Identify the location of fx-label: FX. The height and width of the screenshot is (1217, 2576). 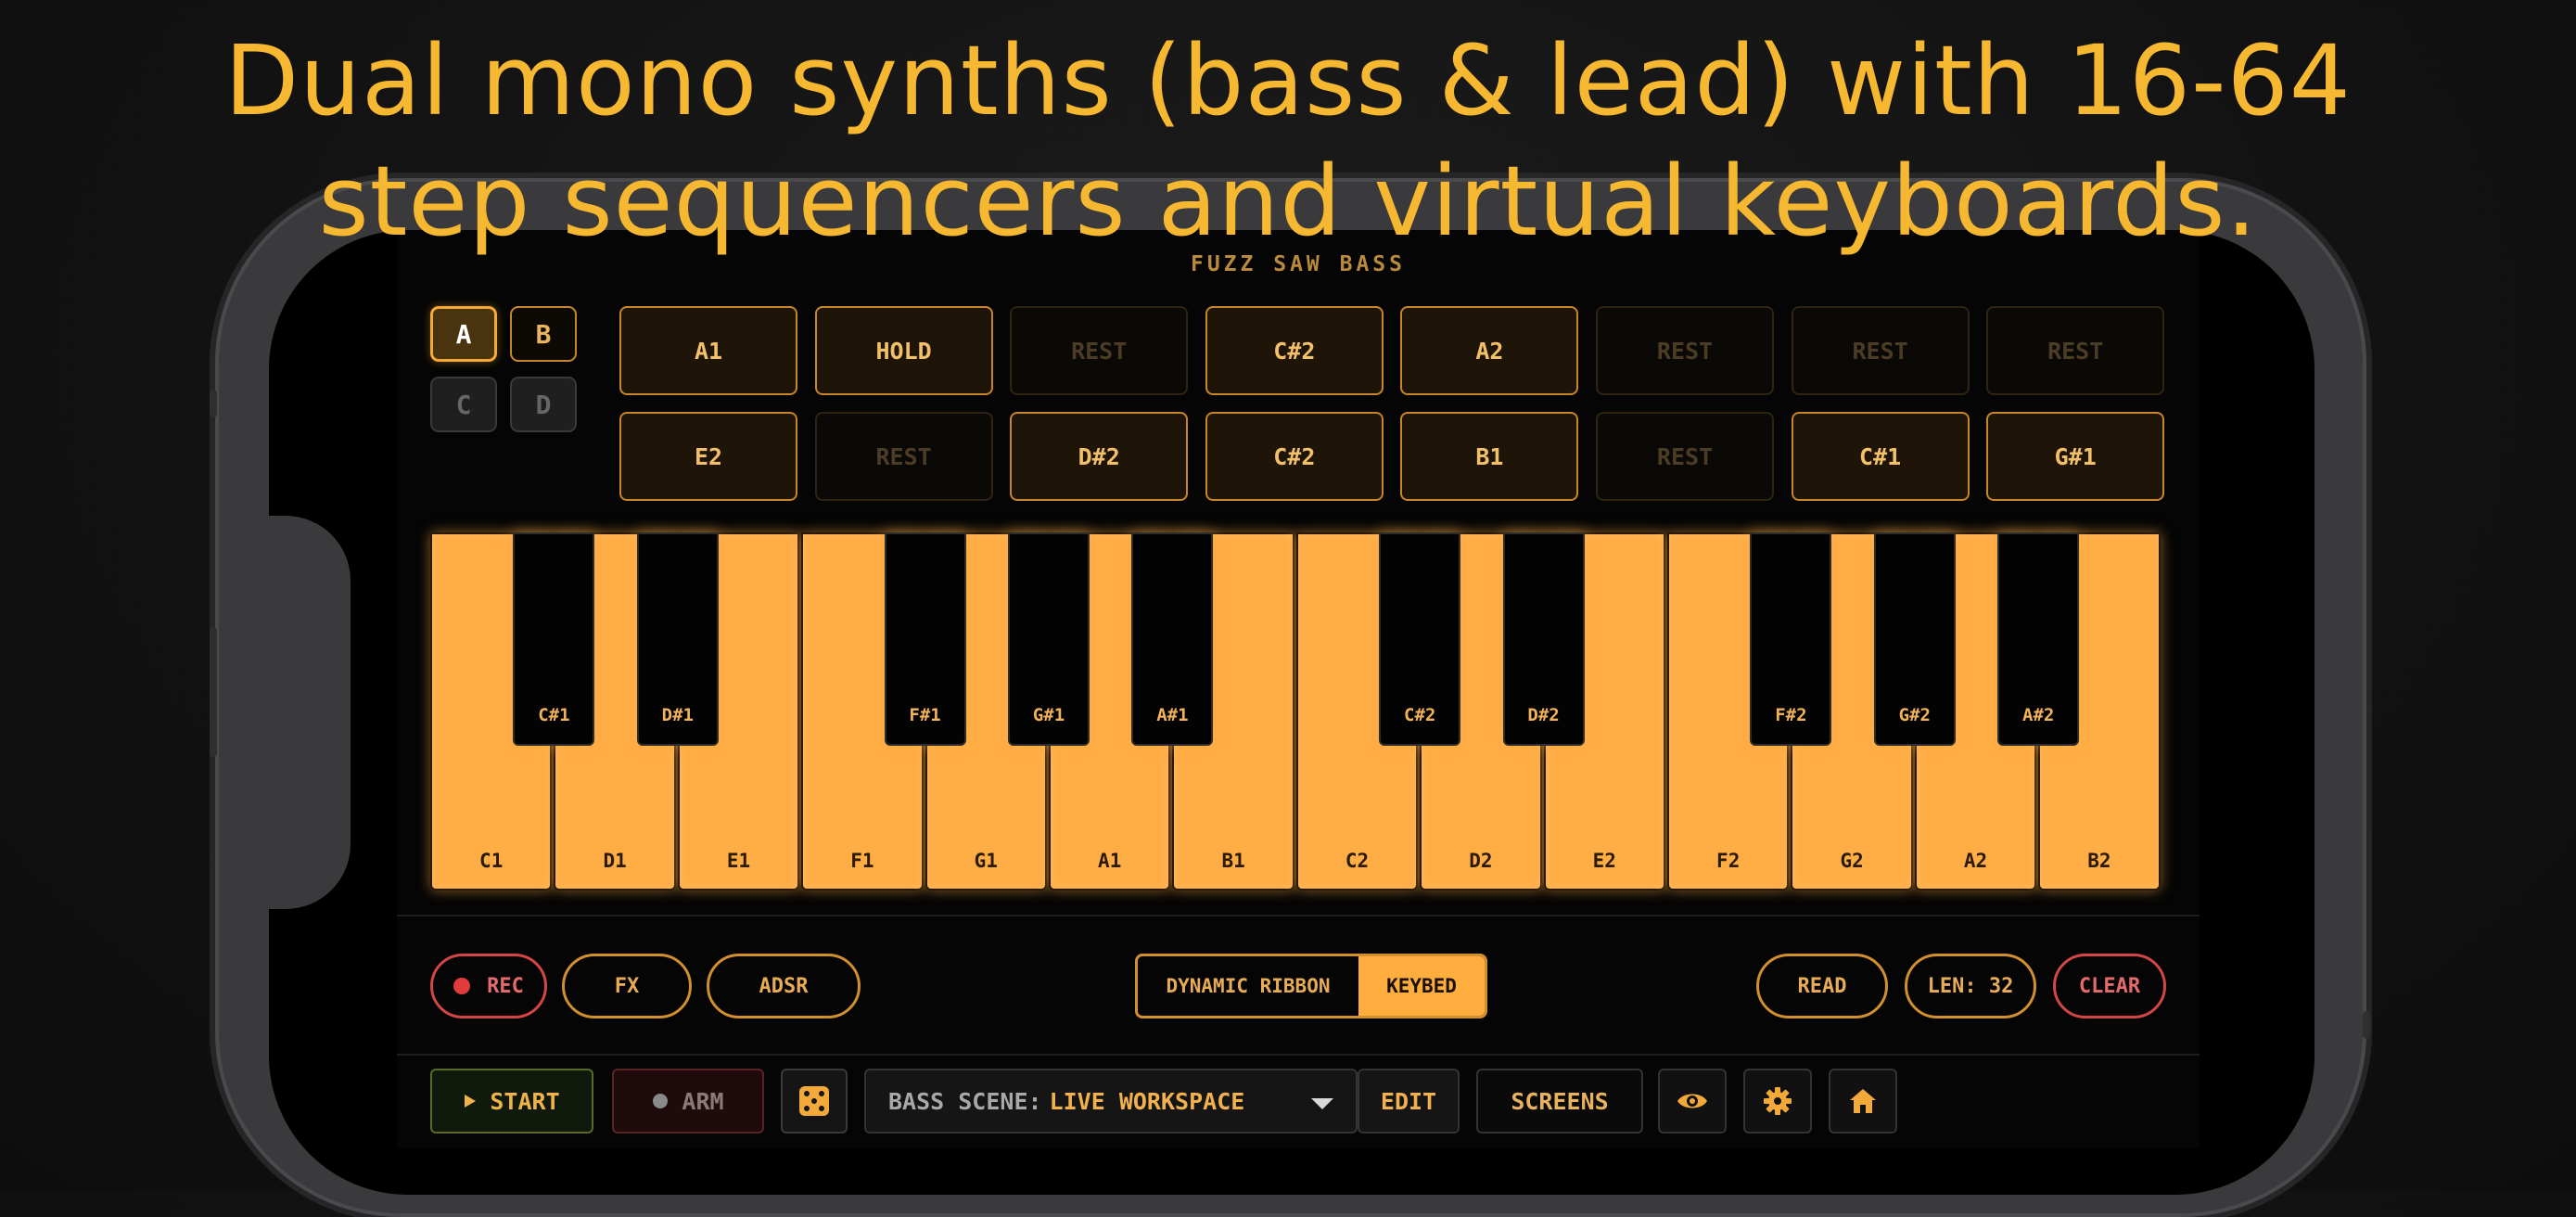
(627, 986).